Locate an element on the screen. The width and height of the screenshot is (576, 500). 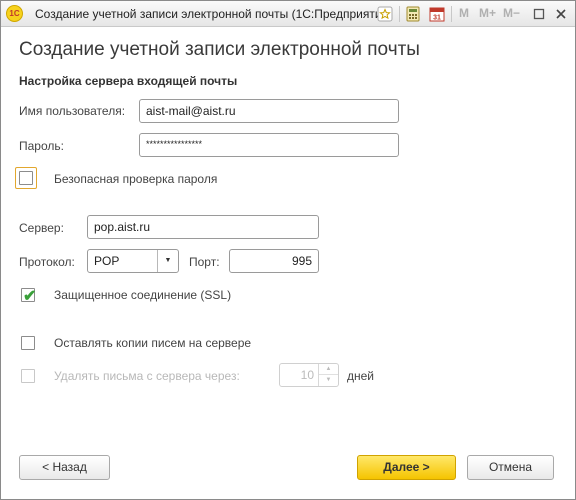
checkbox-box is located at coordinates (26, 178).